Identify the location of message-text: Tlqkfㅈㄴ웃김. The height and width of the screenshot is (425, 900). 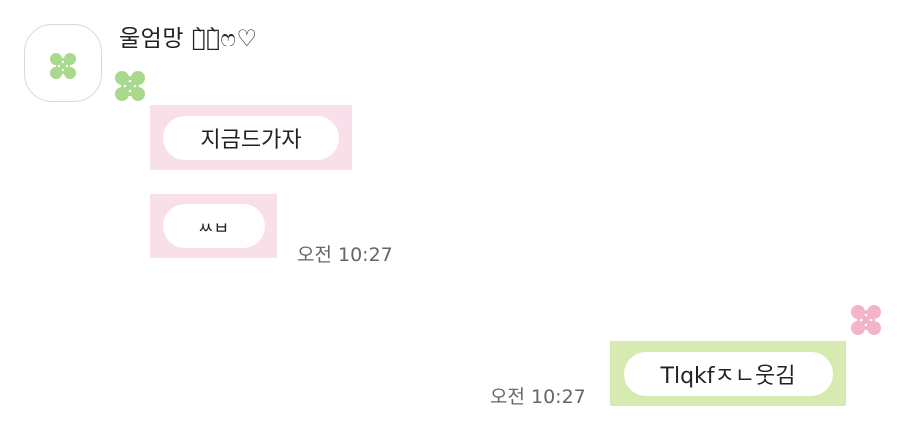
(728, 373).